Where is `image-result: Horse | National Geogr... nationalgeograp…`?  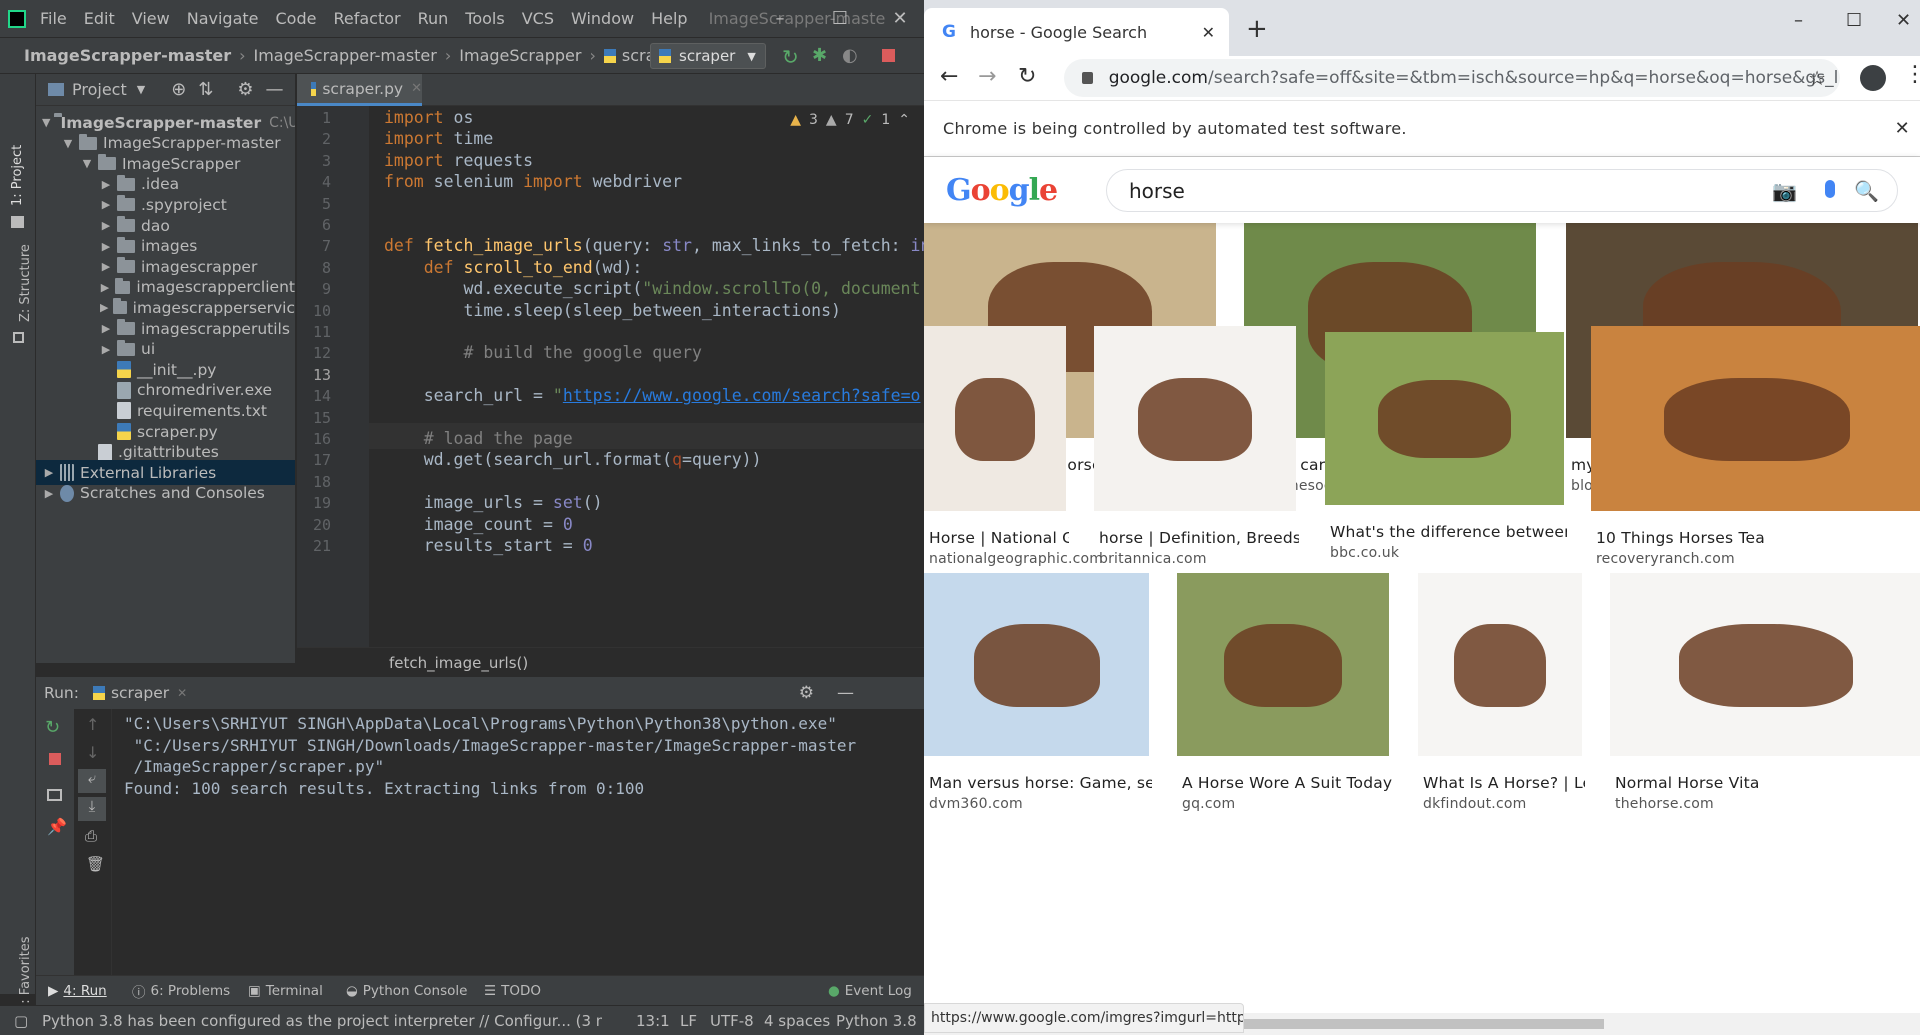 image-result: Horse | National Geogr... nationalgeograp… is located at coordinates (1013, 468).